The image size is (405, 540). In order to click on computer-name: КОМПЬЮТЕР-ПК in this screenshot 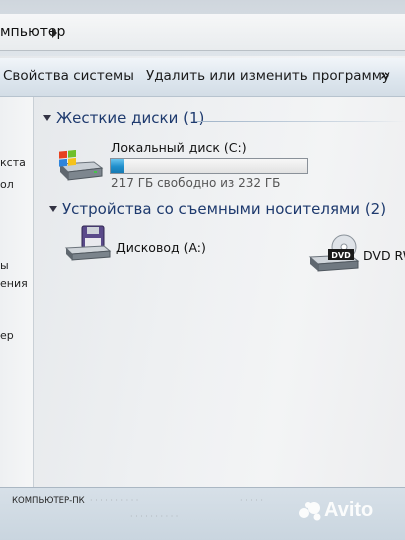, I will do `click(48, 501)`.